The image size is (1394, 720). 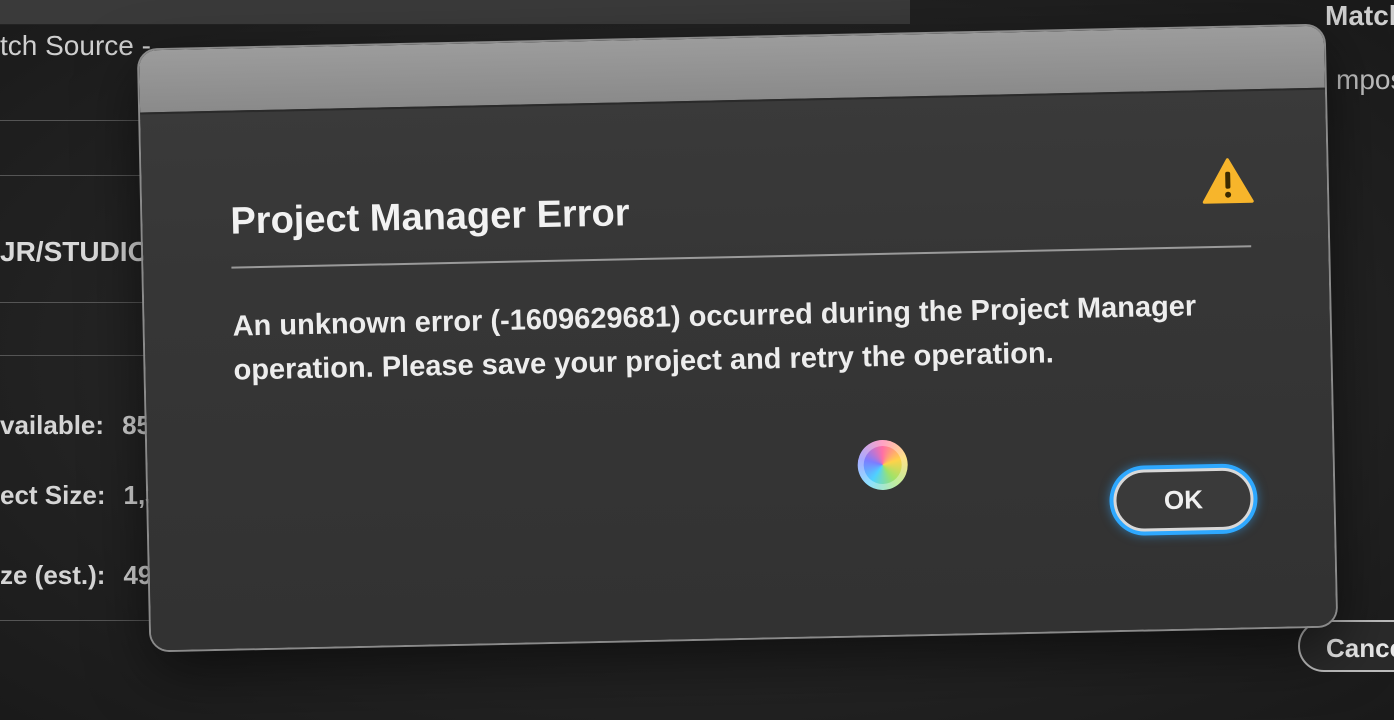 What do you see at coordinates (883, 465) in the screenshot?
I see `spinning-wheel-icon` at bounding box center [883, 465].